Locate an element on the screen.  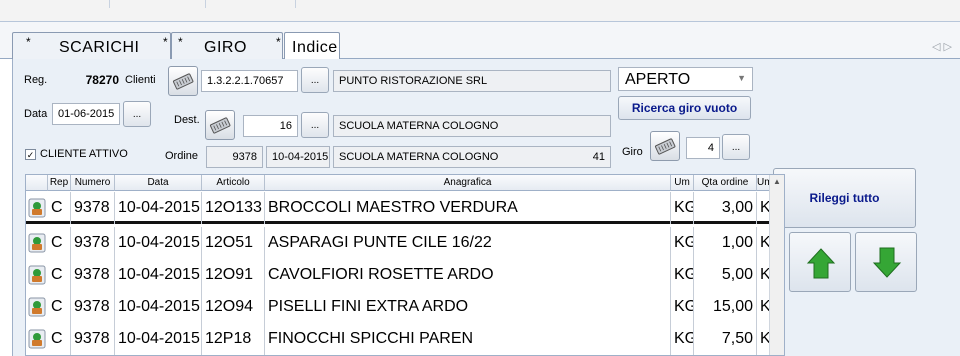
cell-articolo: 12P18 is located at coordinates (233, 339).